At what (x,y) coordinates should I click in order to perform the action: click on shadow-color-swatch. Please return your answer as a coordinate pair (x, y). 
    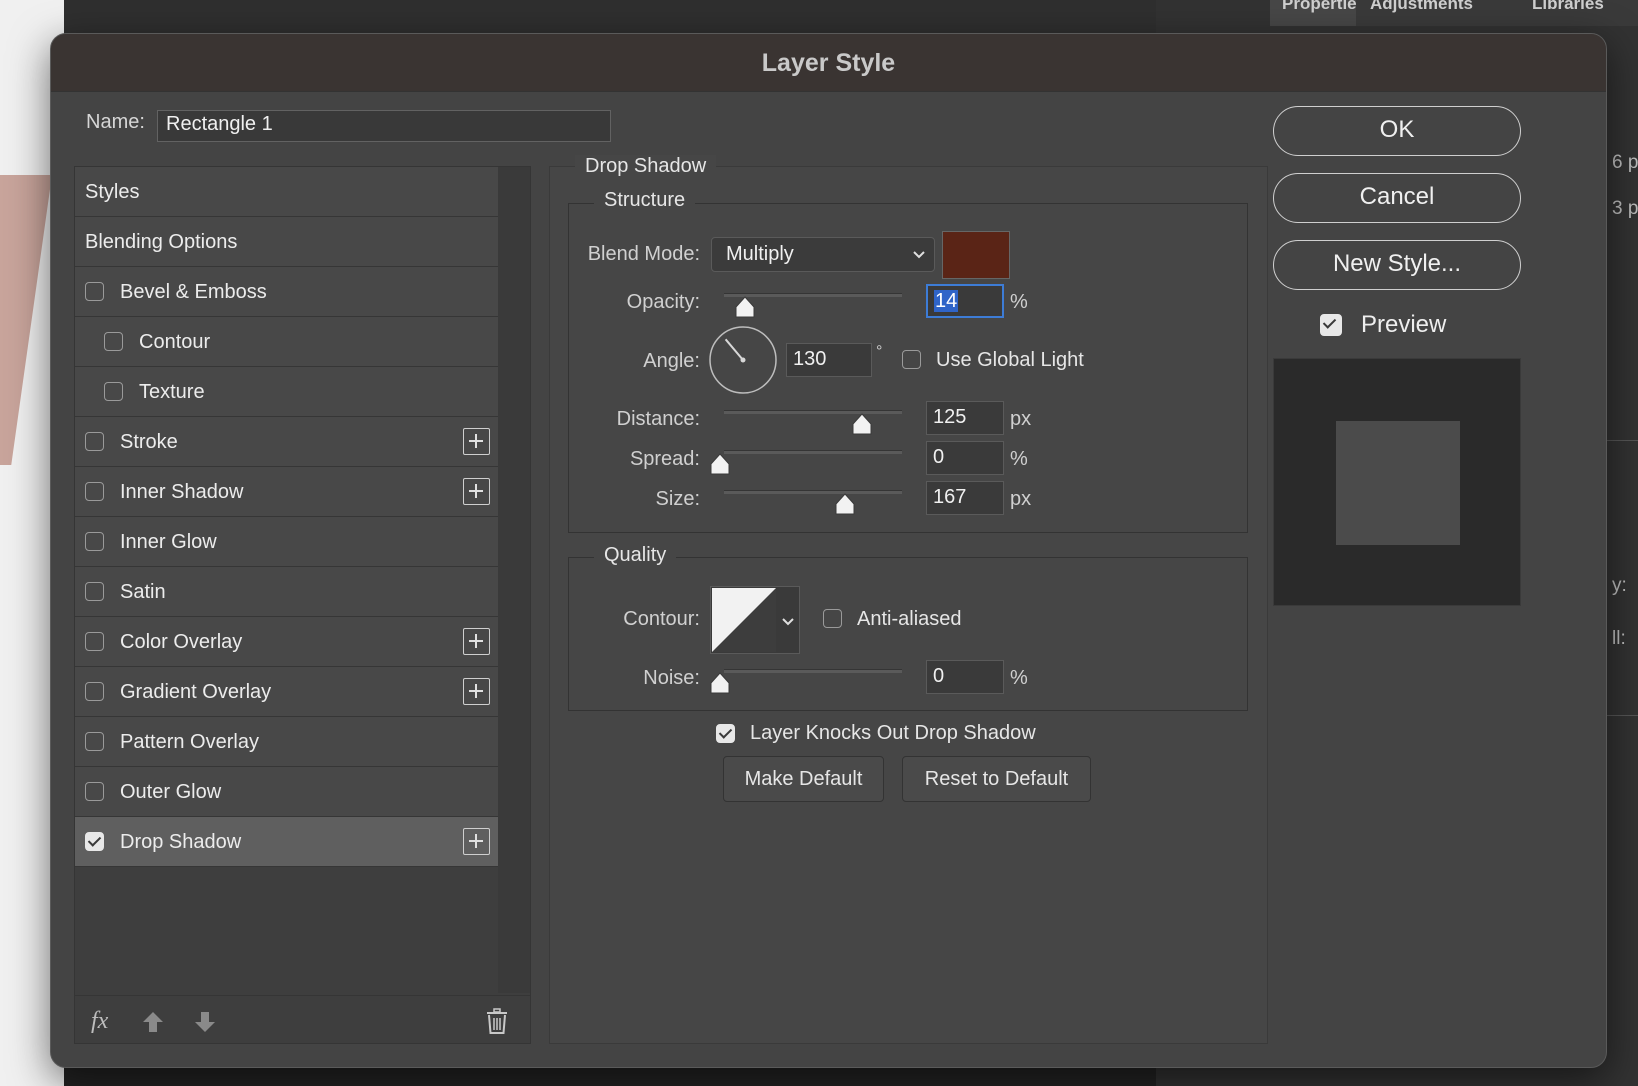
    Looking at the image, I should click on (976, 255).